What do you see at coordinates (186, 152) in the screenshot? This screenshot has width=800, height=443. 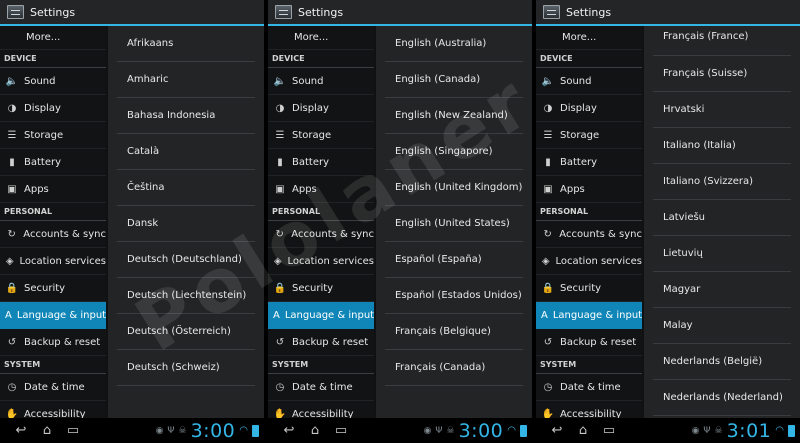 I see `language-option: Català` at bounding box center [186, 152].